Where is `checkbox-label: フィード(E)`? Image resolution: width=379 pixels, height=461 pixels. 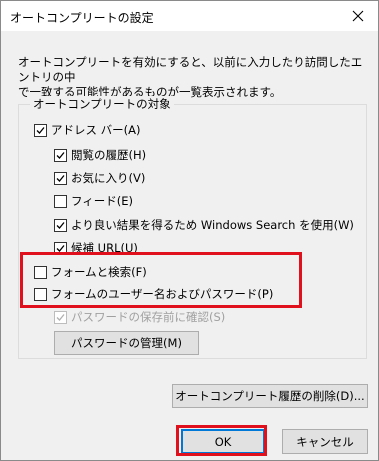 checkbox-label: フィード(E) is located at coordinates (102, 201).